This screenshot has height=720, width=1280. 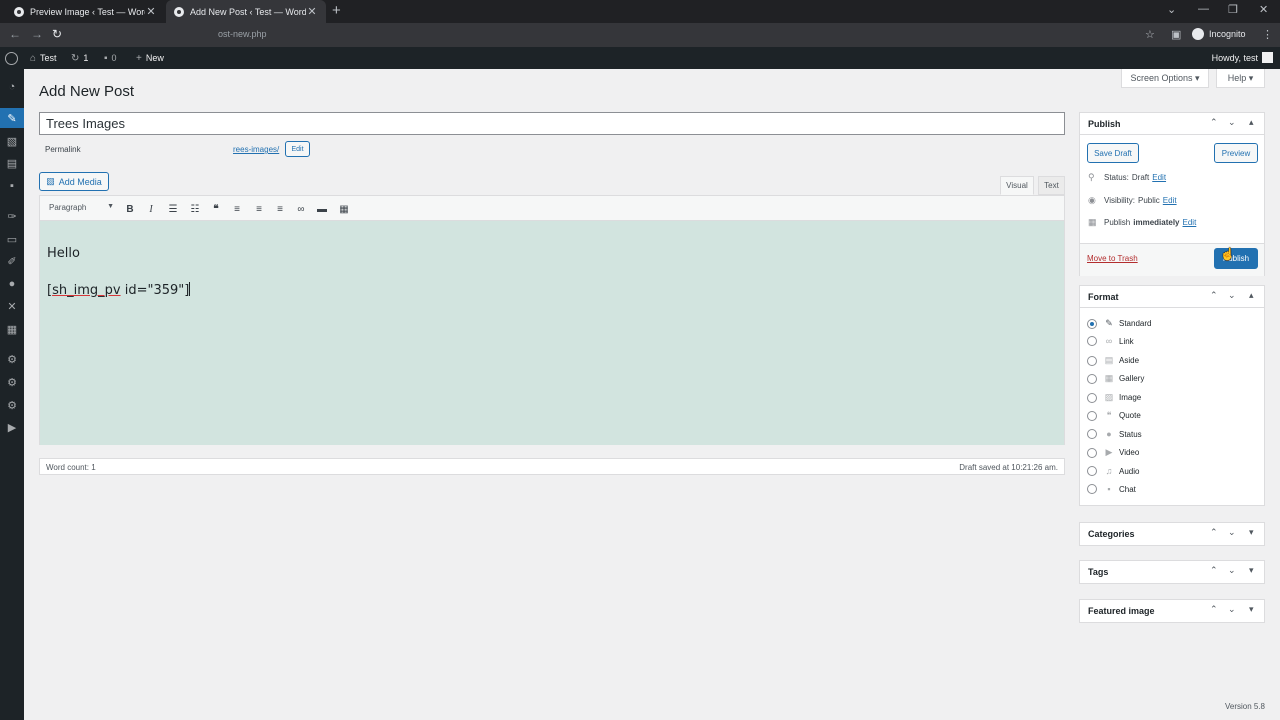 What do you see at coordinates (12, 216) in the screenshot?
I see `appearance-icon: ✑` at bounding box center [12, 216].